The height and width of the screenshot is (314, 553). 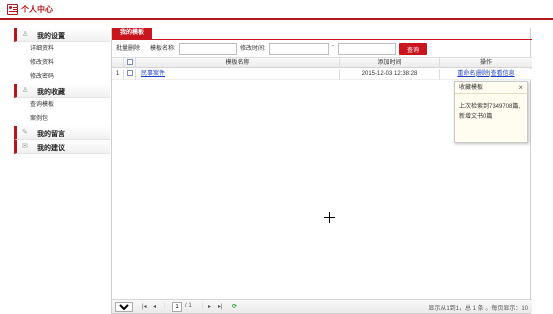 What do you see at coordinates (12, 9) in the screenshot?
I see `user-card-icon` at bounding box center [12, 9].